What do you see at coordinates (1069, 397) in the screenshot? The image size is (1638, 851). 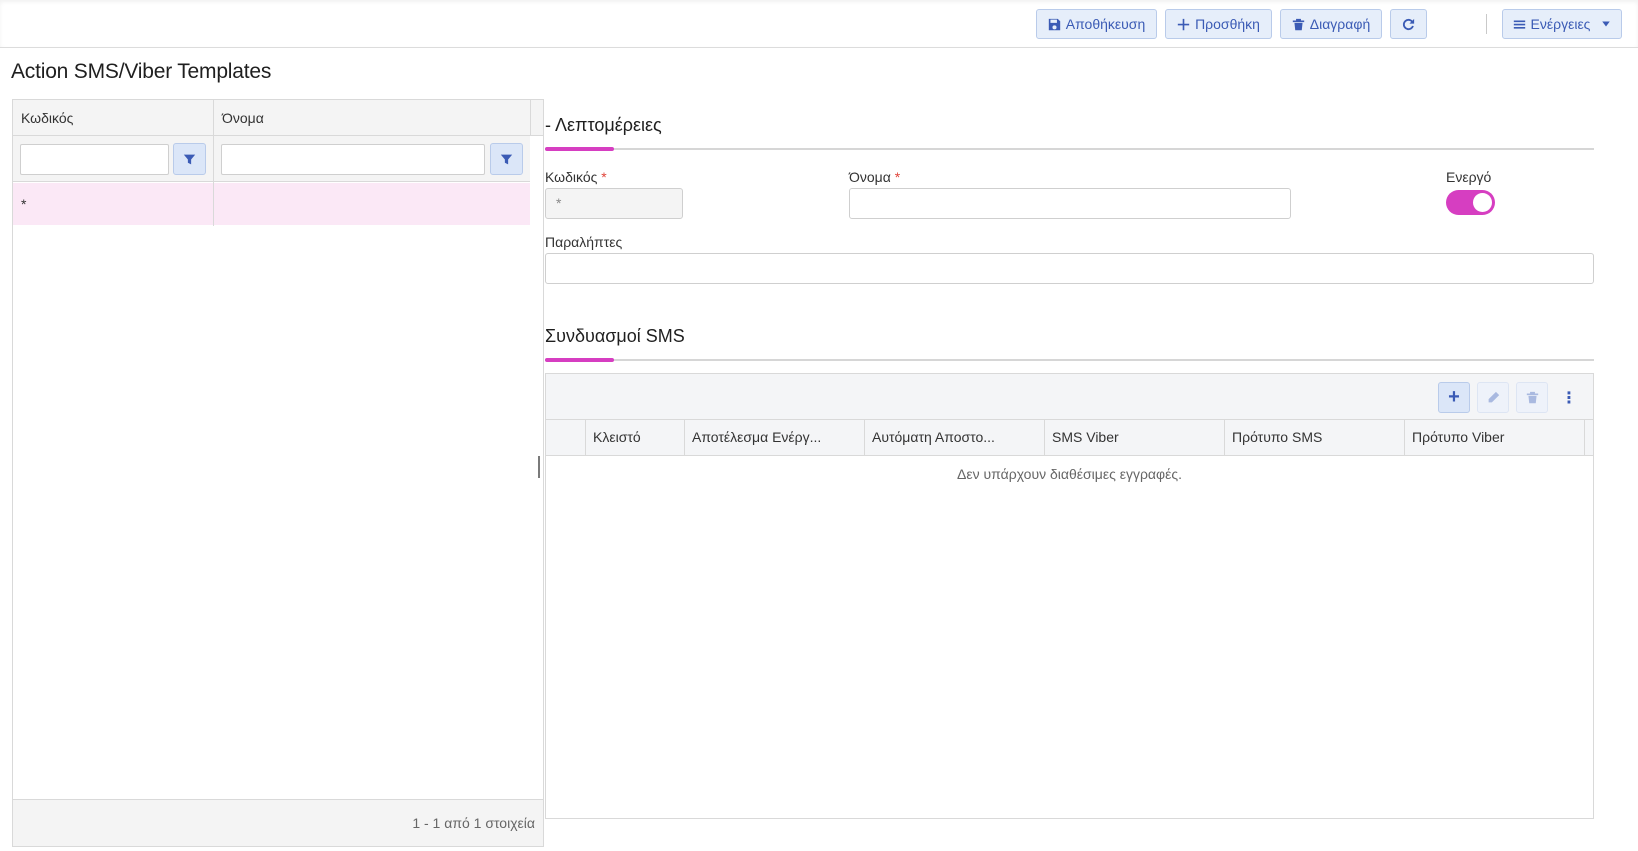 I see `grid-toolbar: + ⋮` at bounding box center [1069, 397].